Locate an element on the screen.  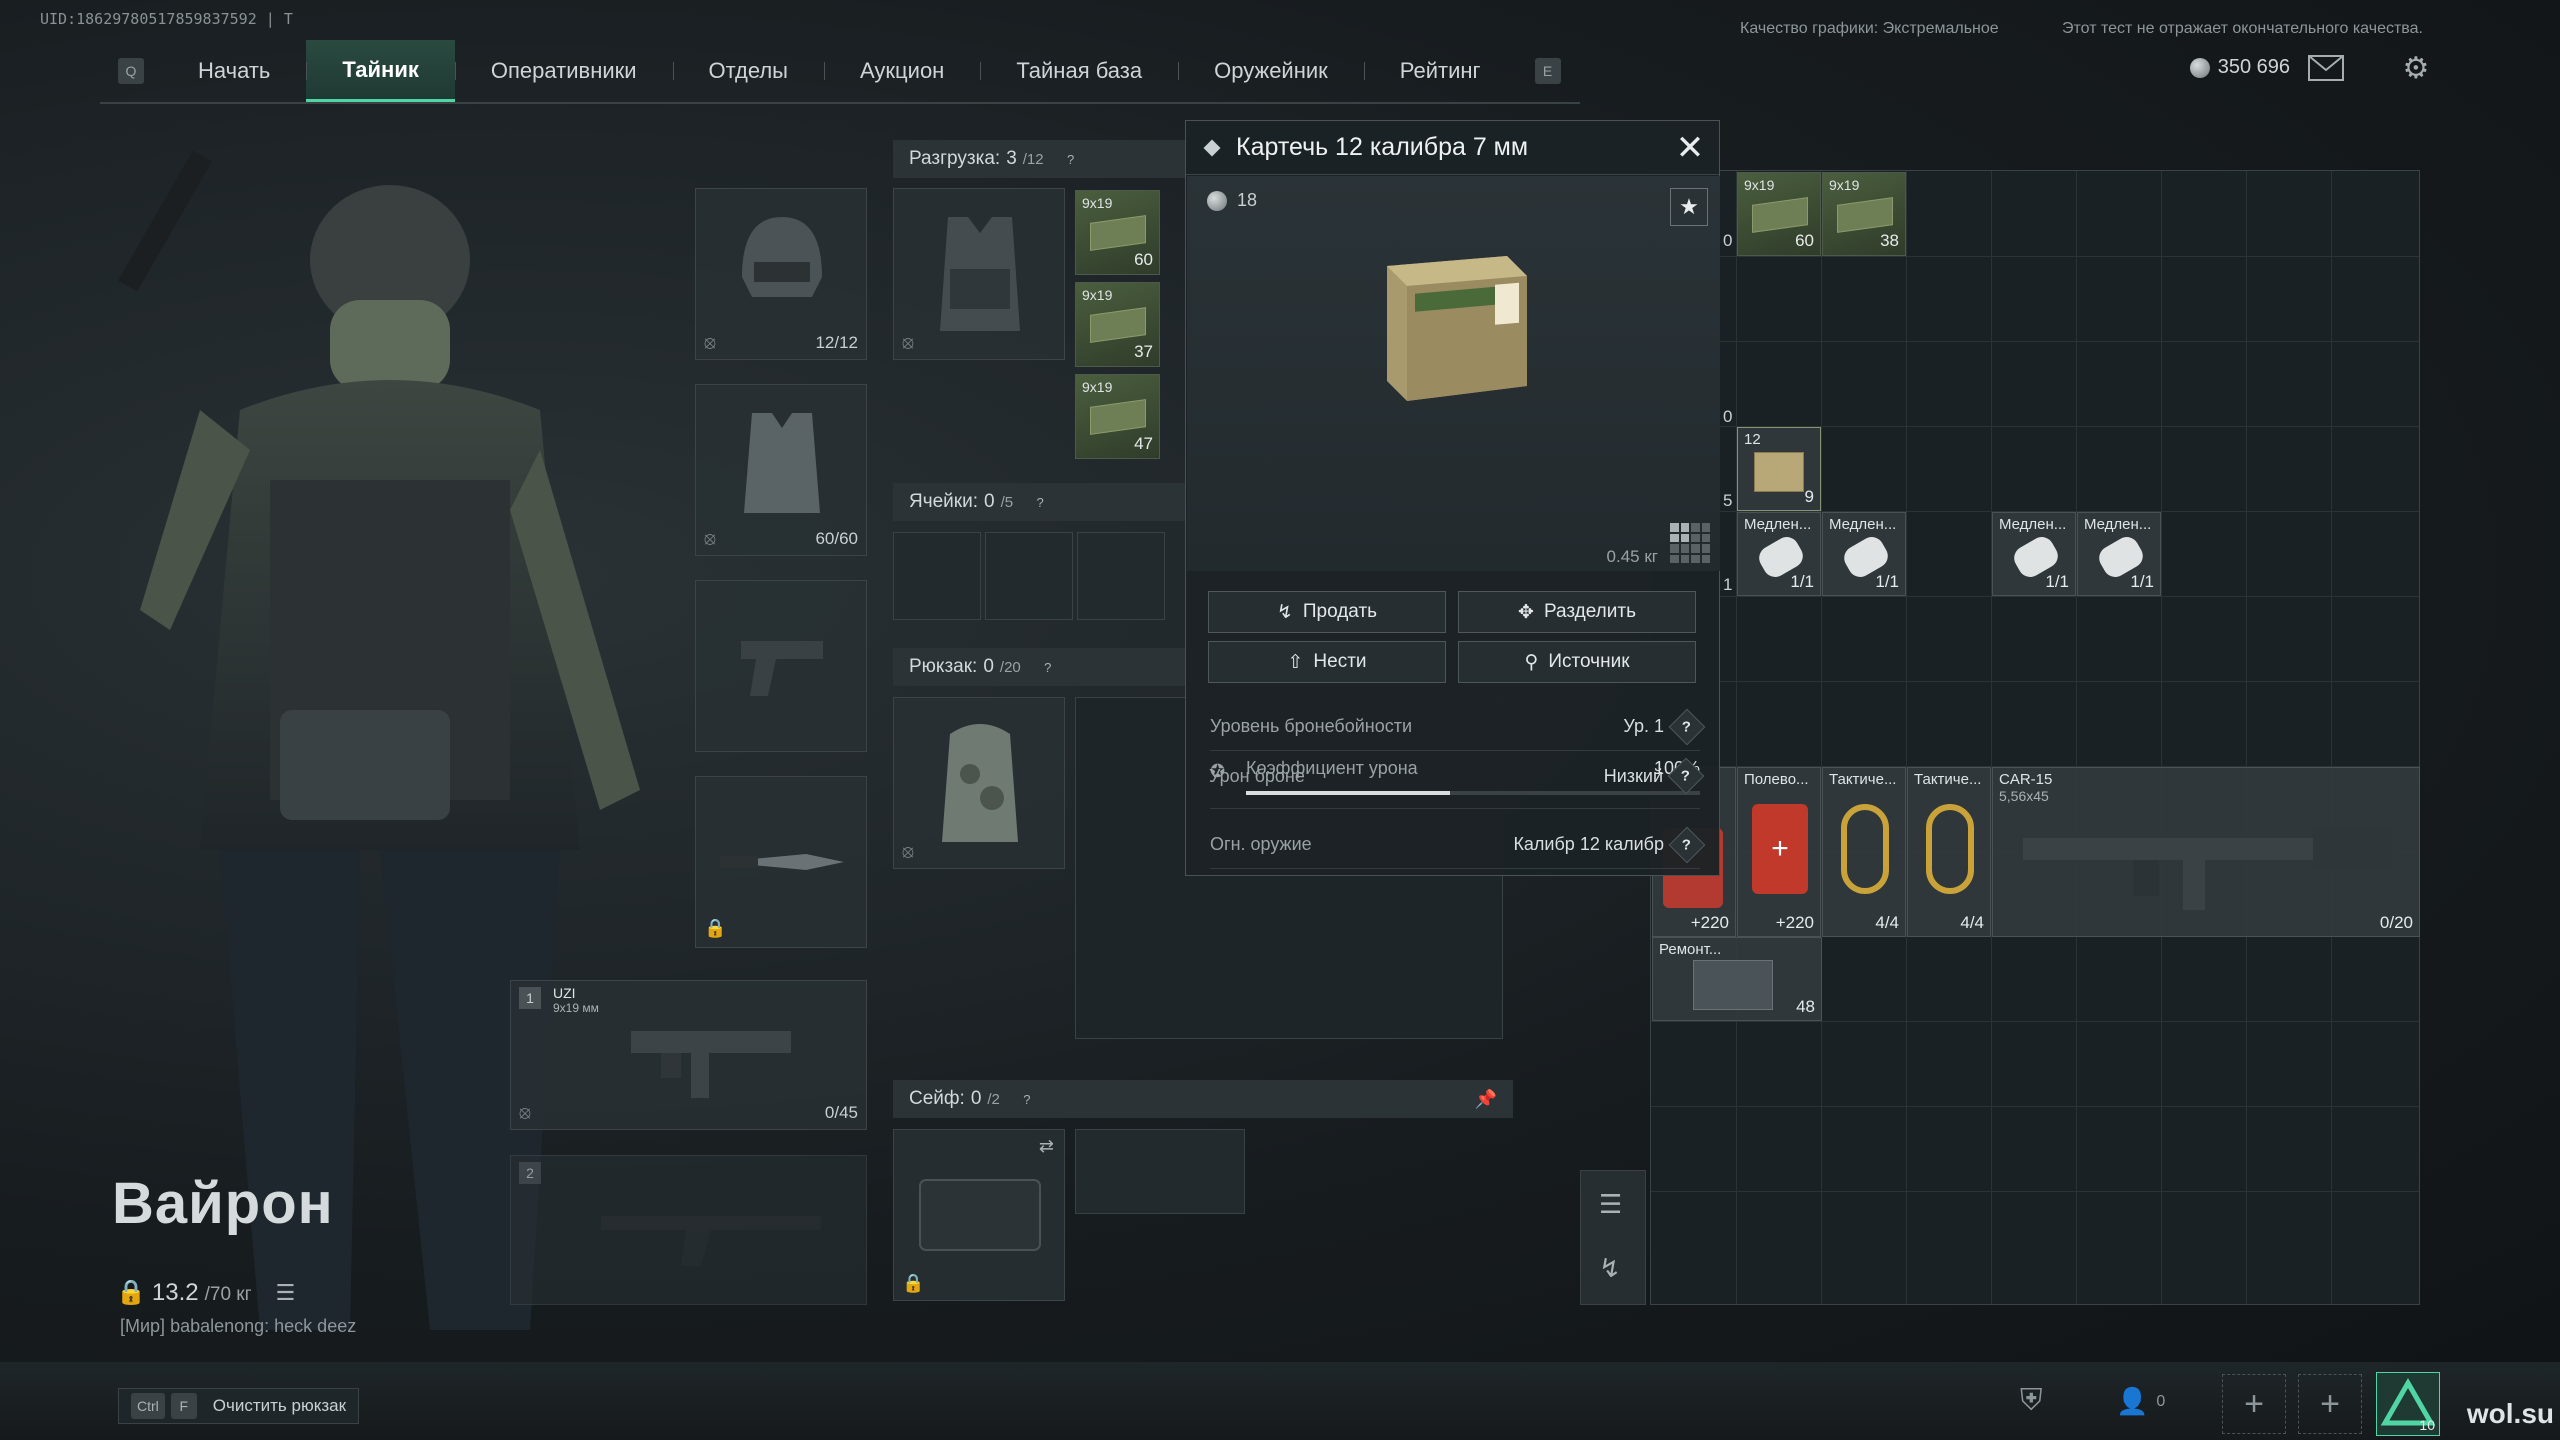
stash-repair-item: Ремонт... 48 is located at coordinates (1737, 979).